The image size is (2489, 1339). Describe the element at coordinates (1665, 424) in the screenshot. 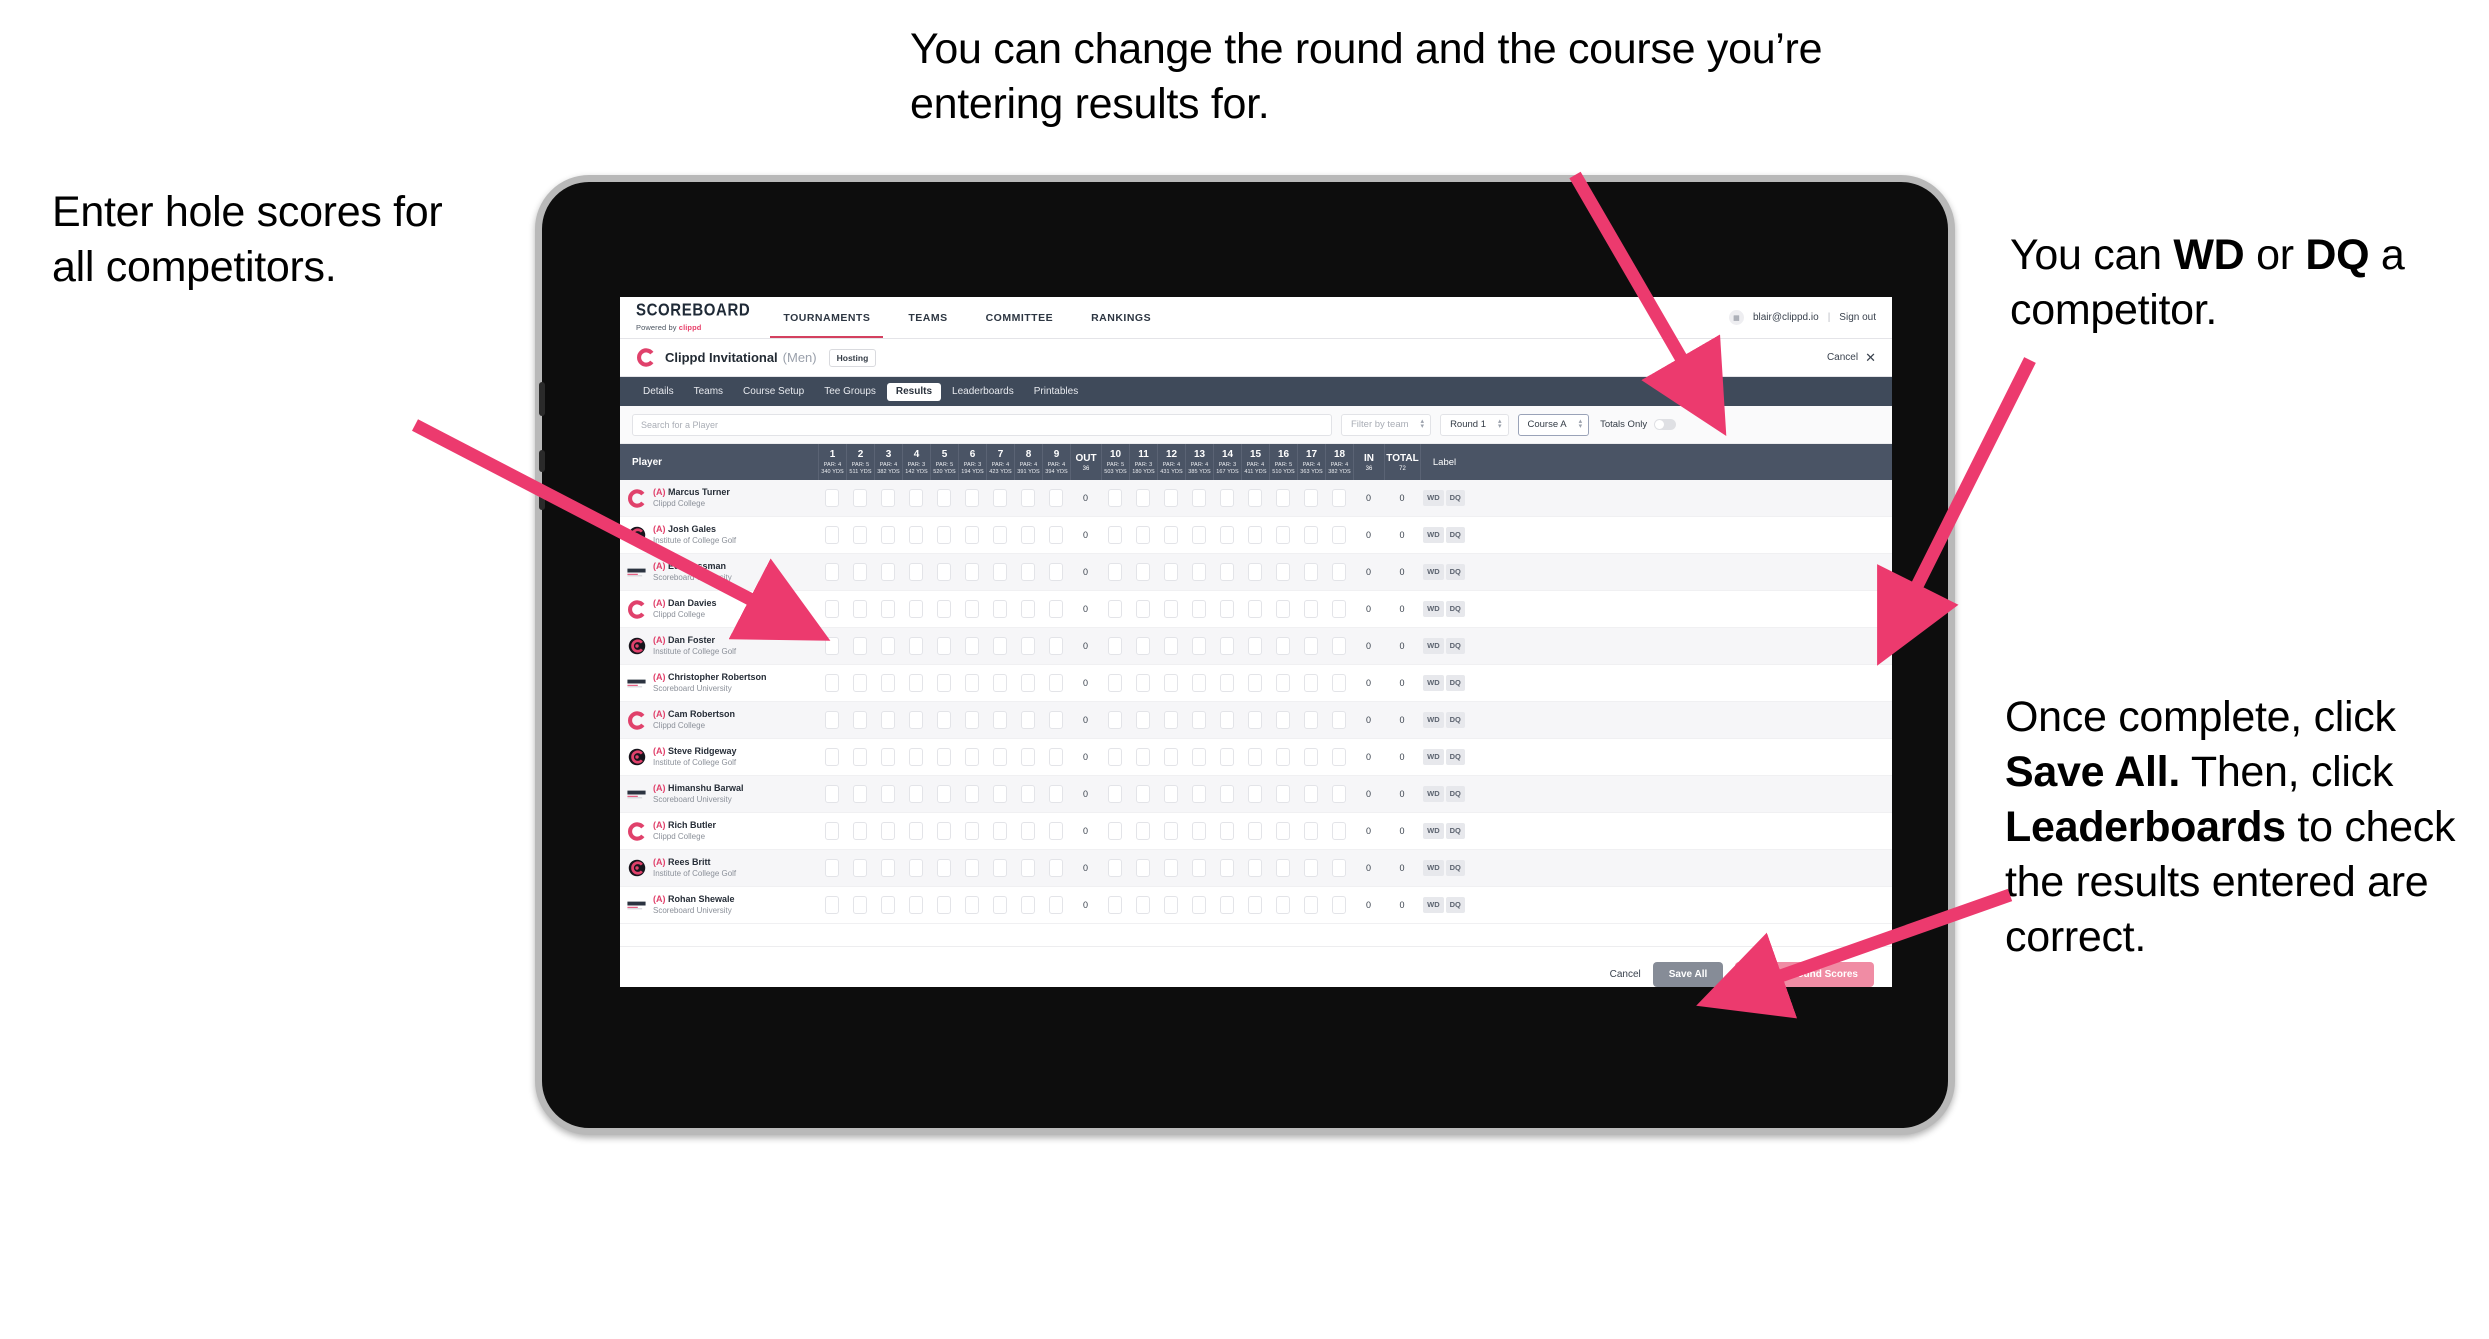

I see `totals-only-toggle` at that location.